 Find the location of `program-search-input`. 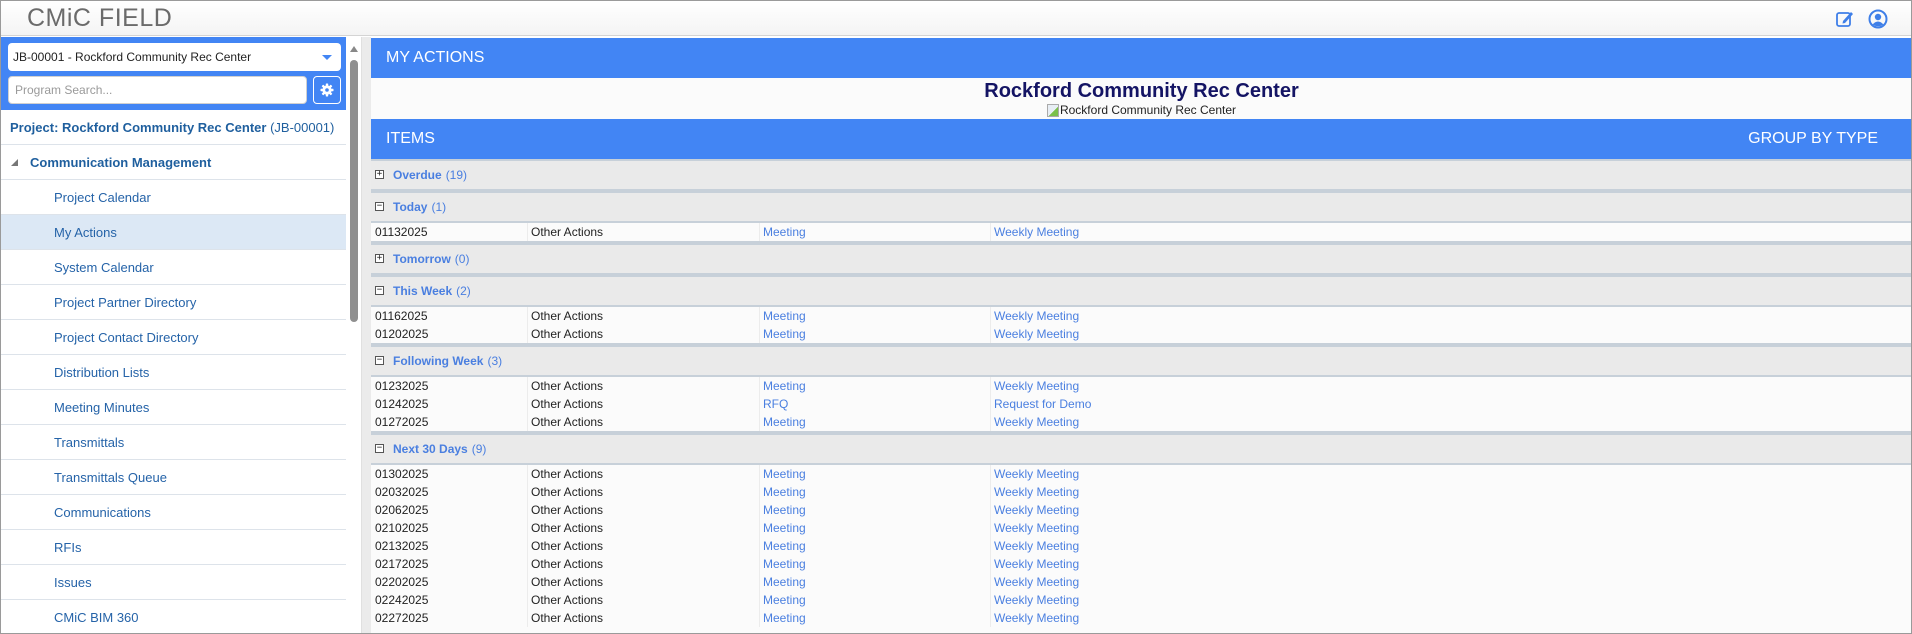

program-search-input is located at coordinates (157, 90).